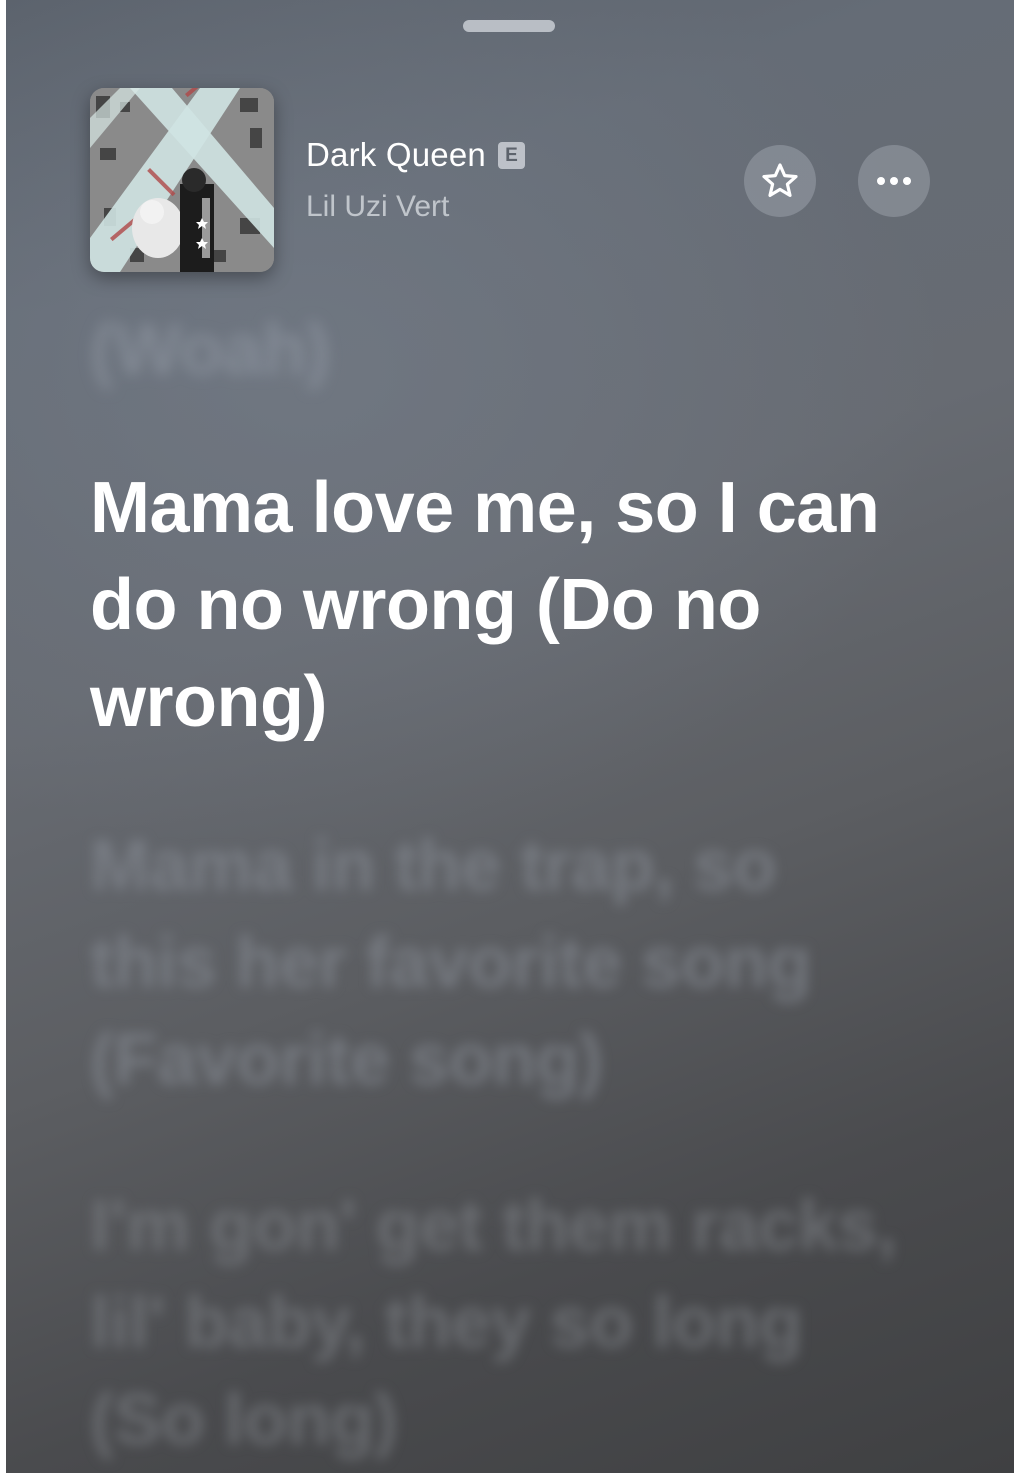 Image resolution: width=1014 pixels, height=1473 pixels. I want to click on favorite-button, so click(780, 181).